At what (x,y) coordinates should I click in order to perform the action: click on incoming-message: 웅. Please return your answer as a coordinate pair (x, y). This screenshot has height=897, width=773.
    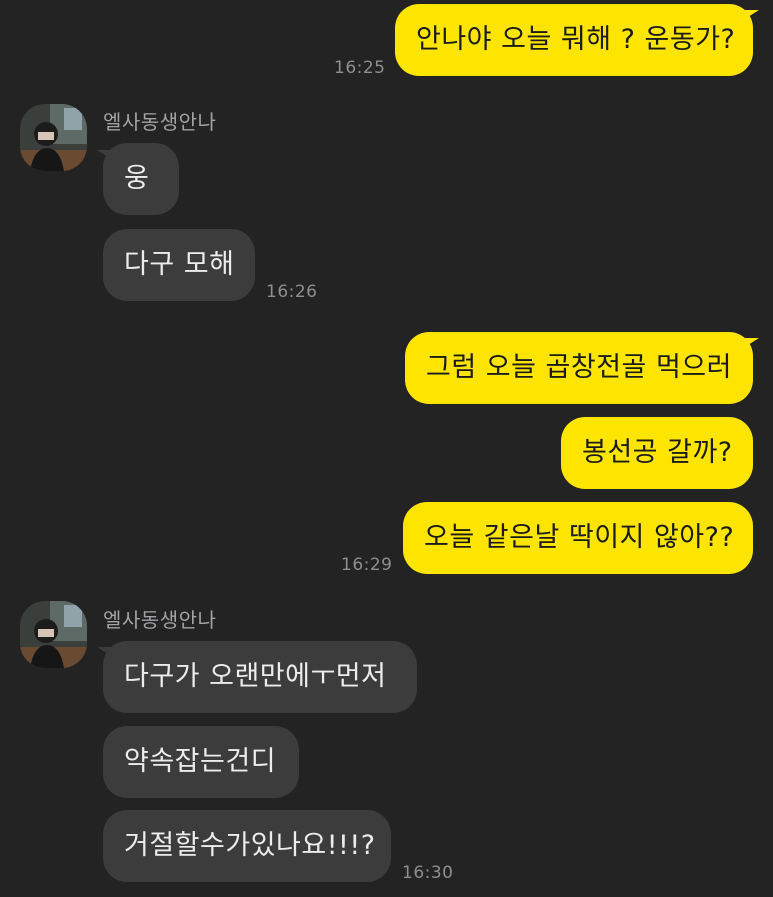
    Looking at the image, I should click on (141, 179).